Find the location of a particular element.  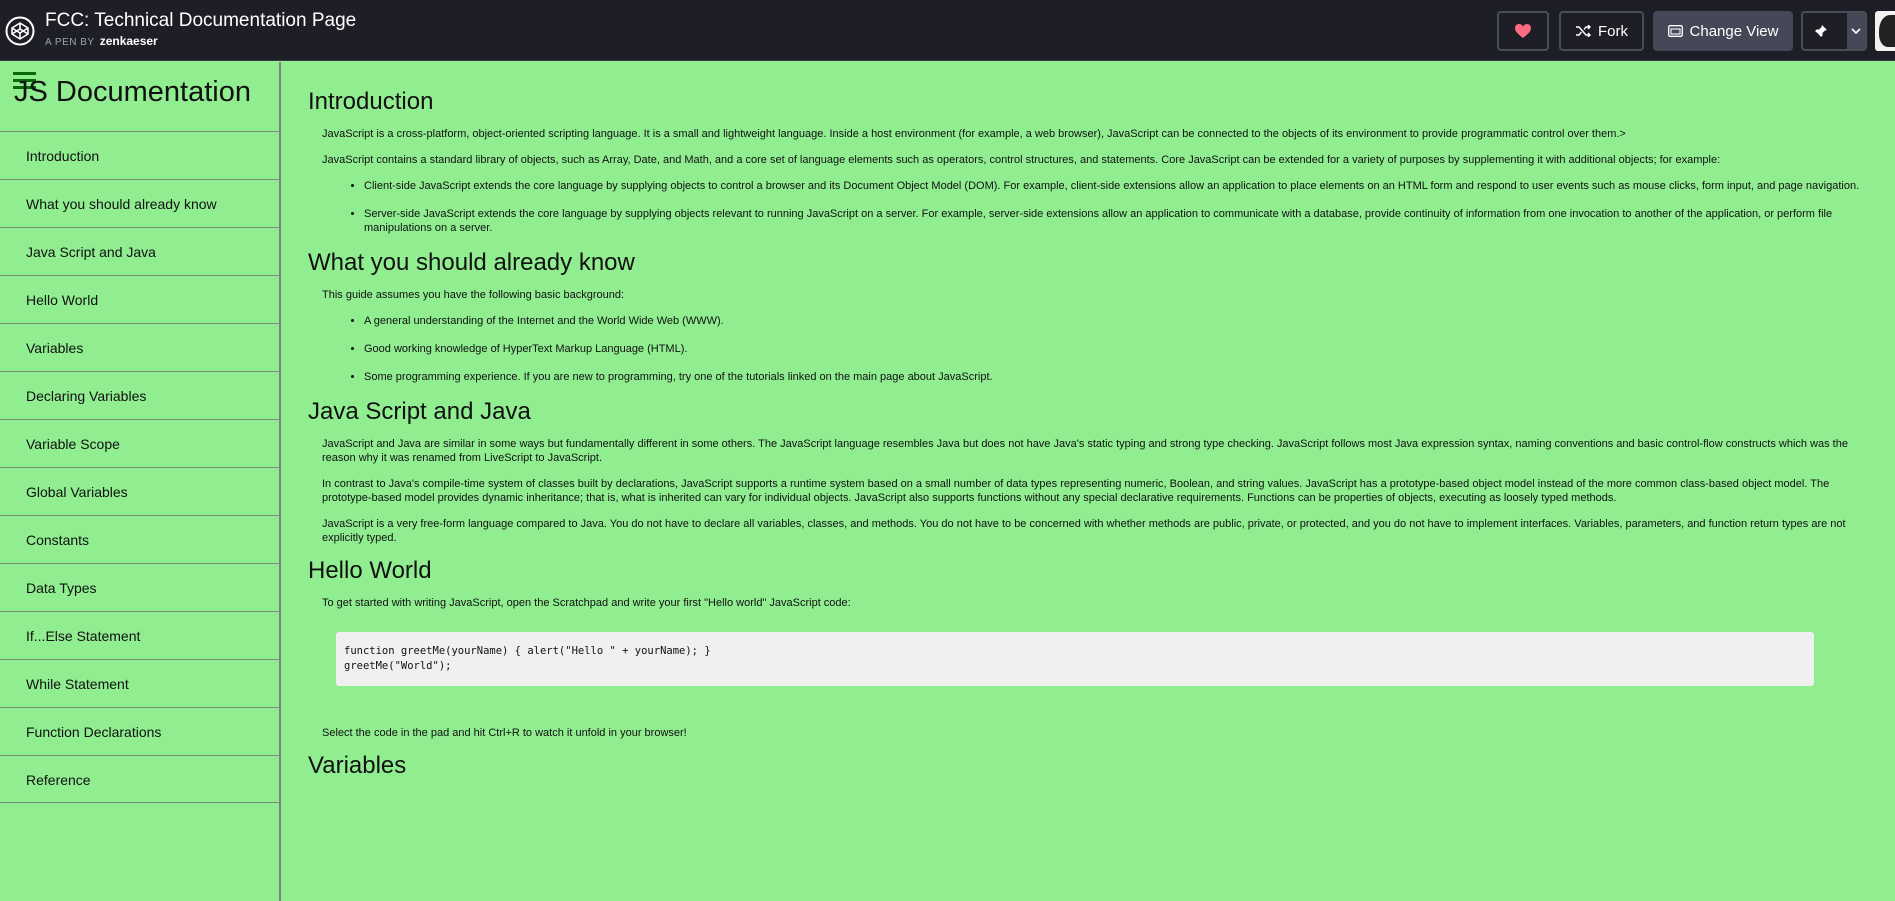

change-view-icon is located at coordinates (1675, 31).